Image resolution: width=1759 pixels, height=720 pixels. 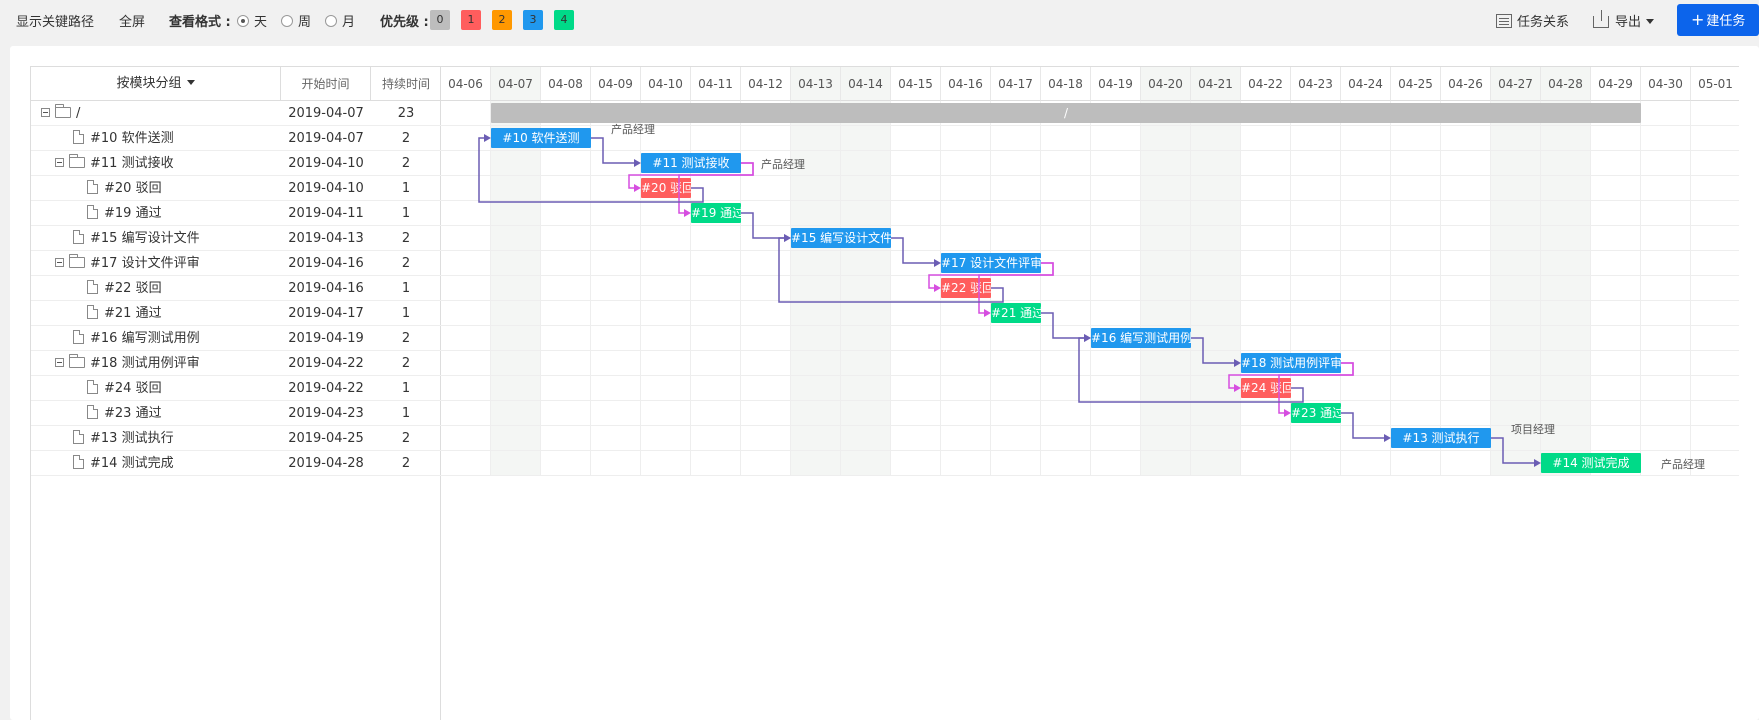 What do you see at coordinates (502, 20) in the screenshot?
I see `priority-2-button: 2` at bounding box center [502, 20].